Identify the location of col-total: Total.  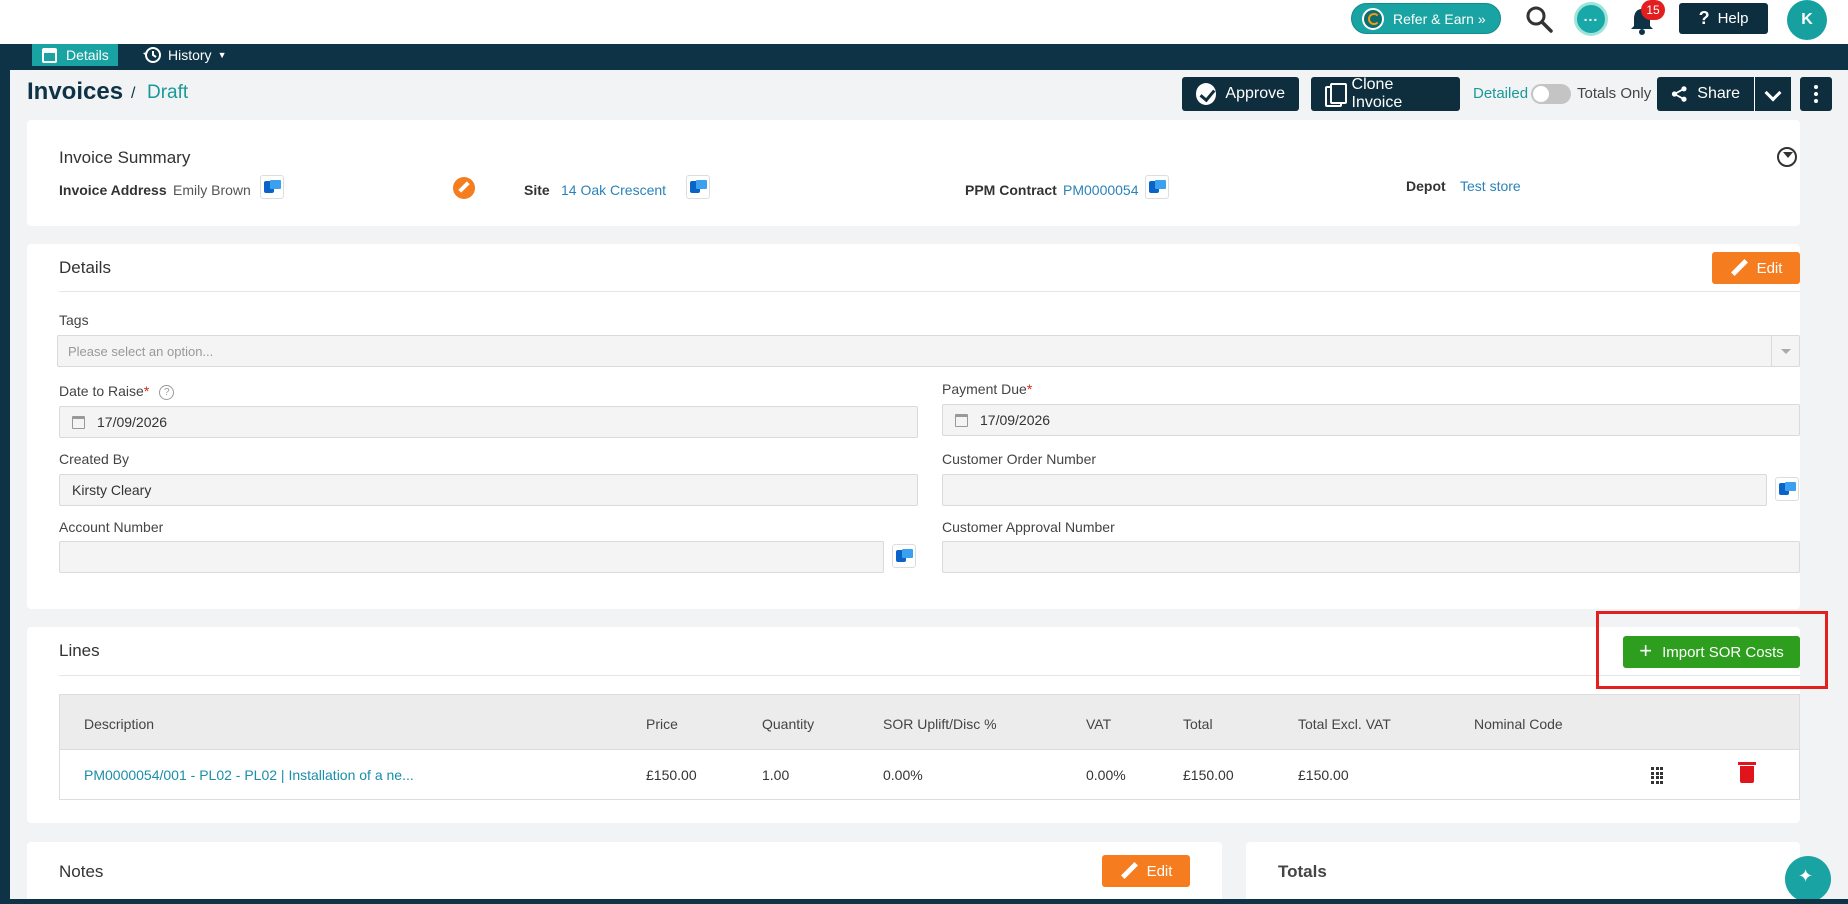
(1198, 724).